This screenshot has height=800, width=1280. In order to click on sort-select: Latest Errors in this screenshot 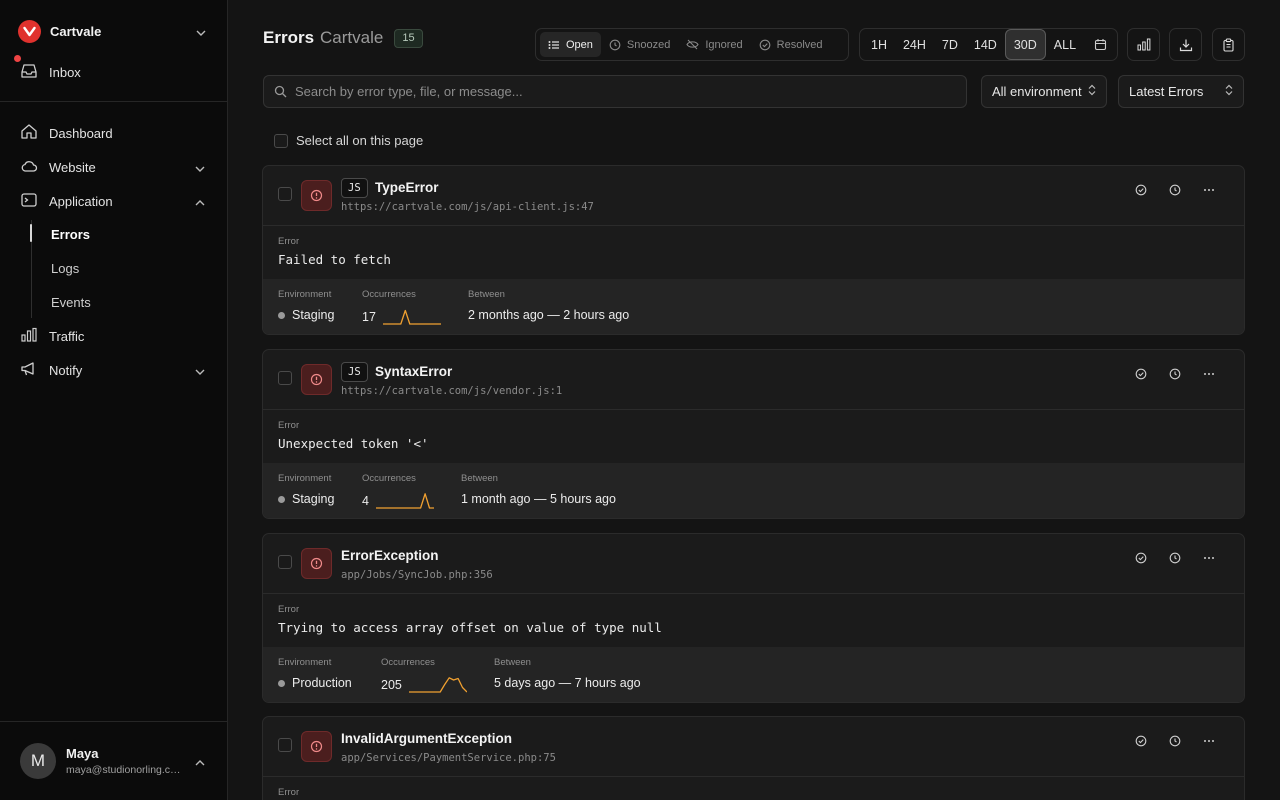, I will do `click(1181, 91)`.